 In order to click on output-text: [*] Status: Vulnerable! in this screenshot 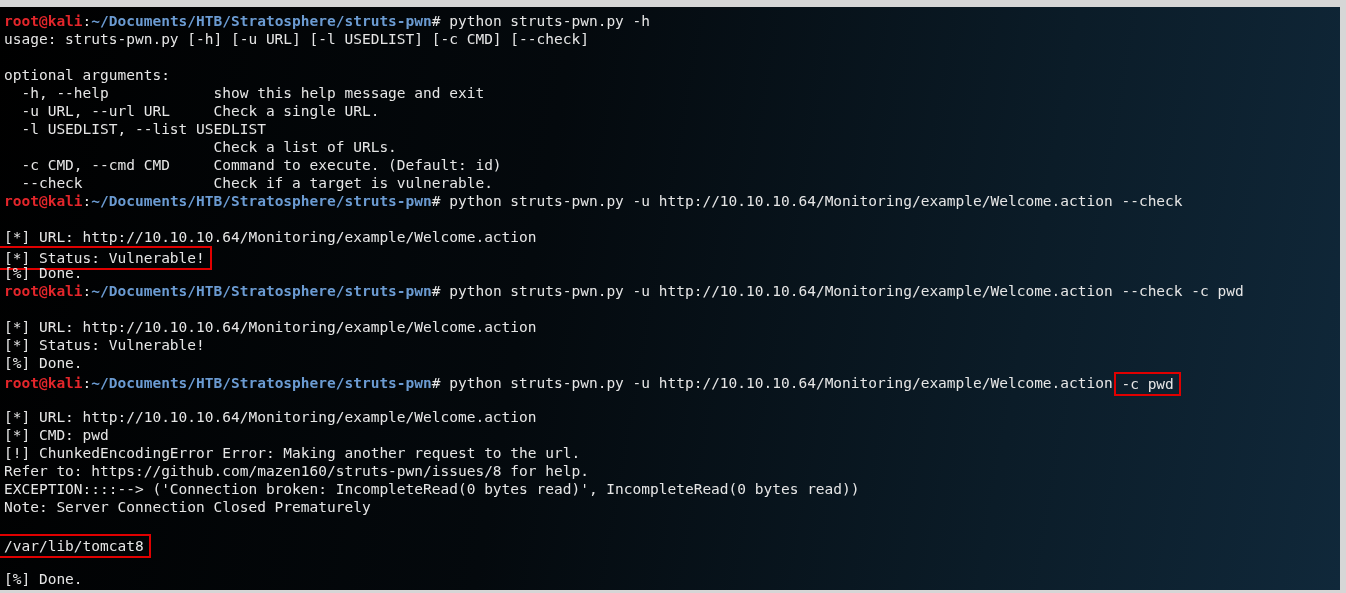, I will do `click(104, 345)`.